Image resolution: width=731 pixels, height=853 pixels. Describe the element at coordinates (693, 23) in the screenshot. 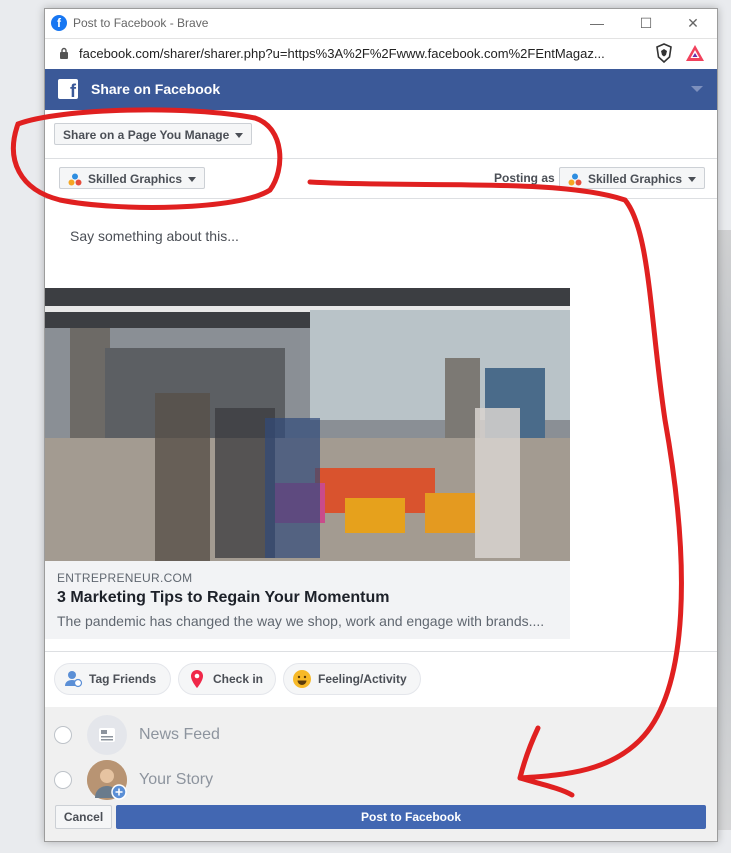

I see `close-button: ✕` at that location.